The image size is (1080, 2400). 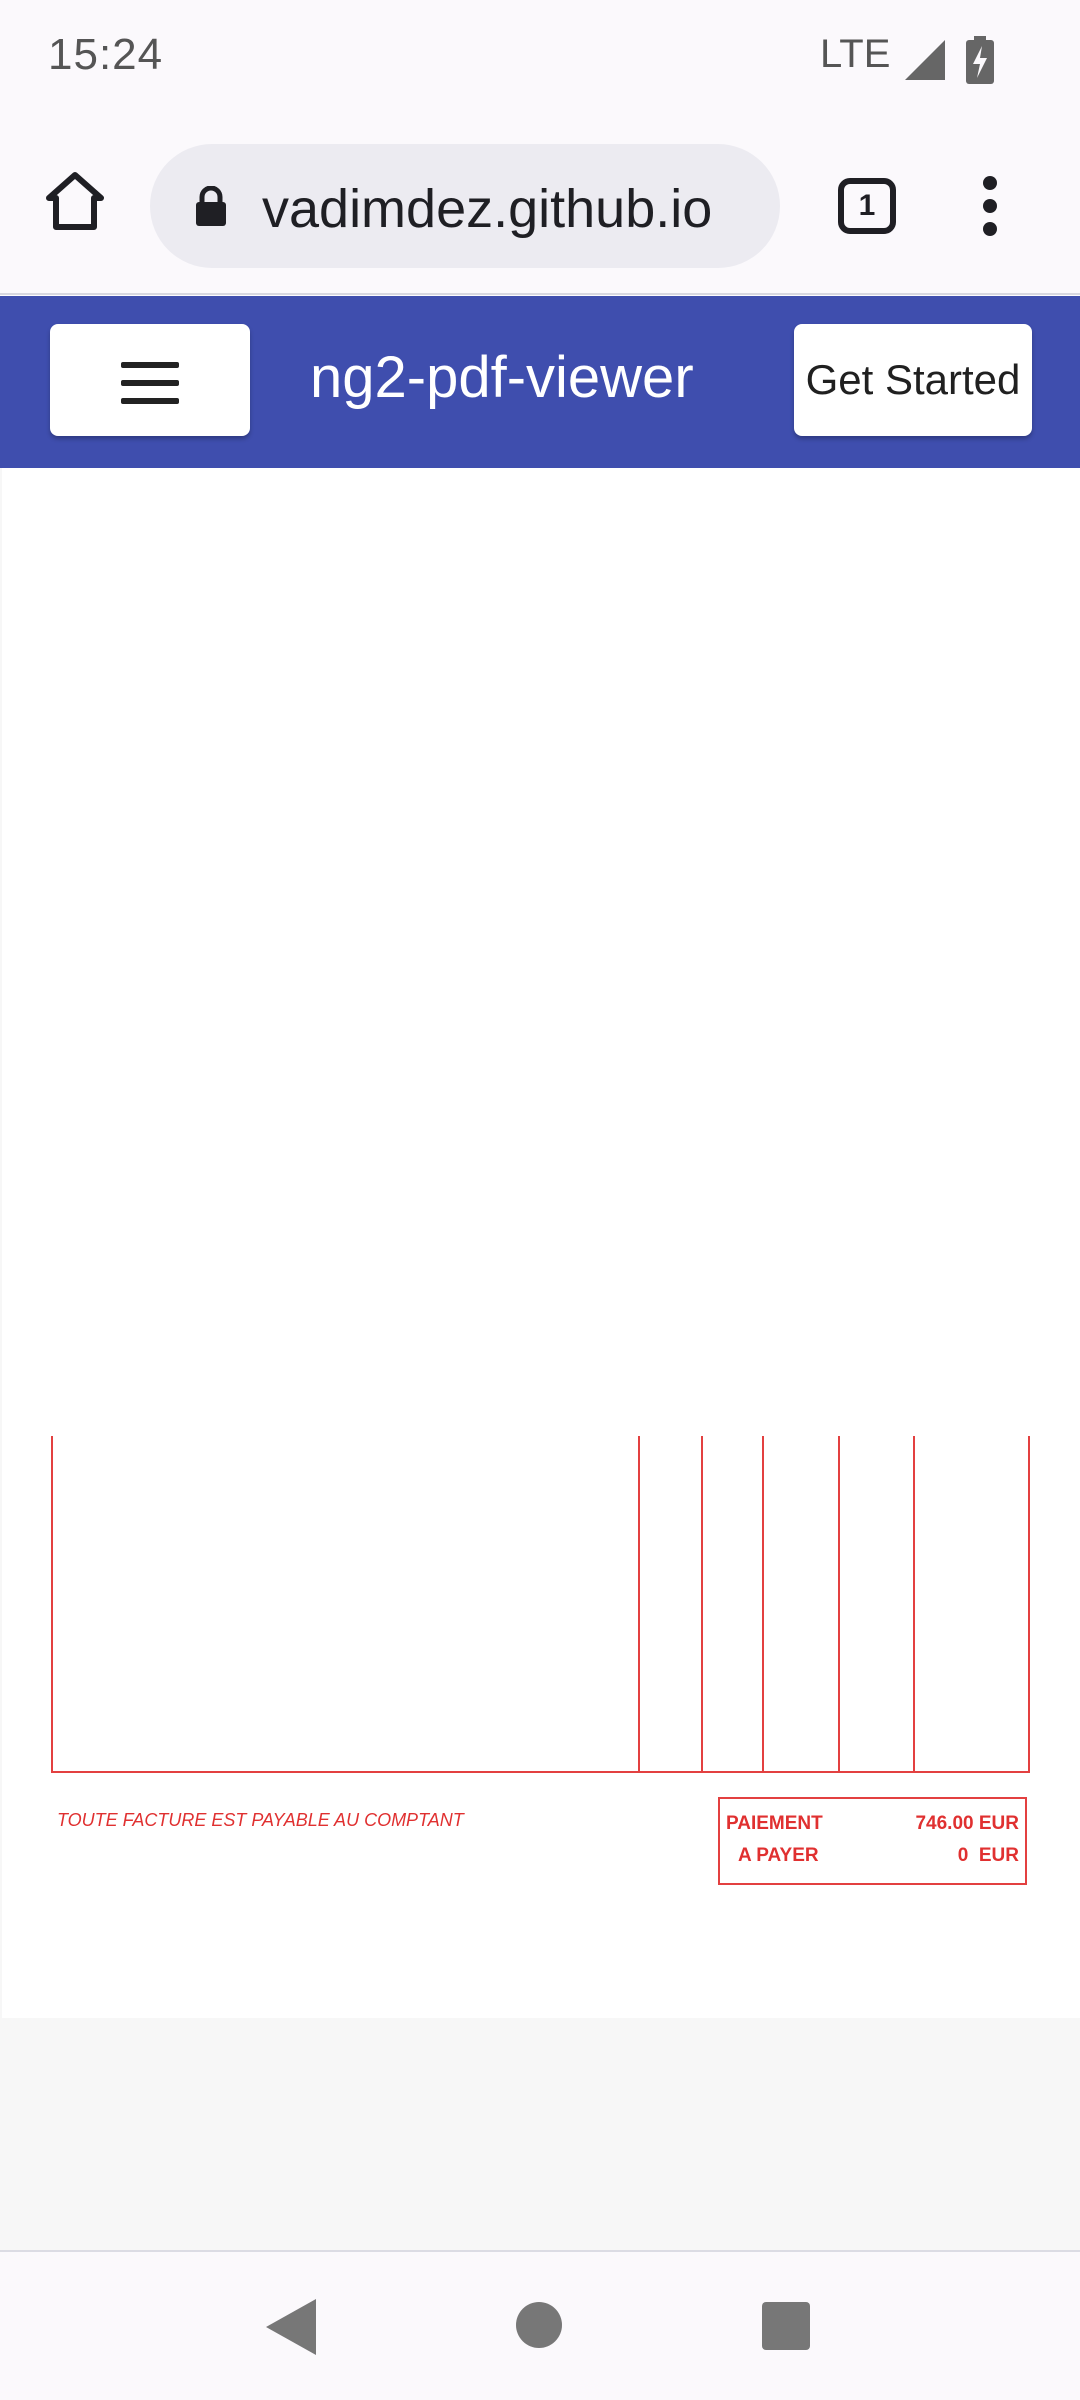 I want to click on payment-summary-box: PAIEMENT 746.00 EUR A PAYER 0 EUR, so click(x=872, y=1841).